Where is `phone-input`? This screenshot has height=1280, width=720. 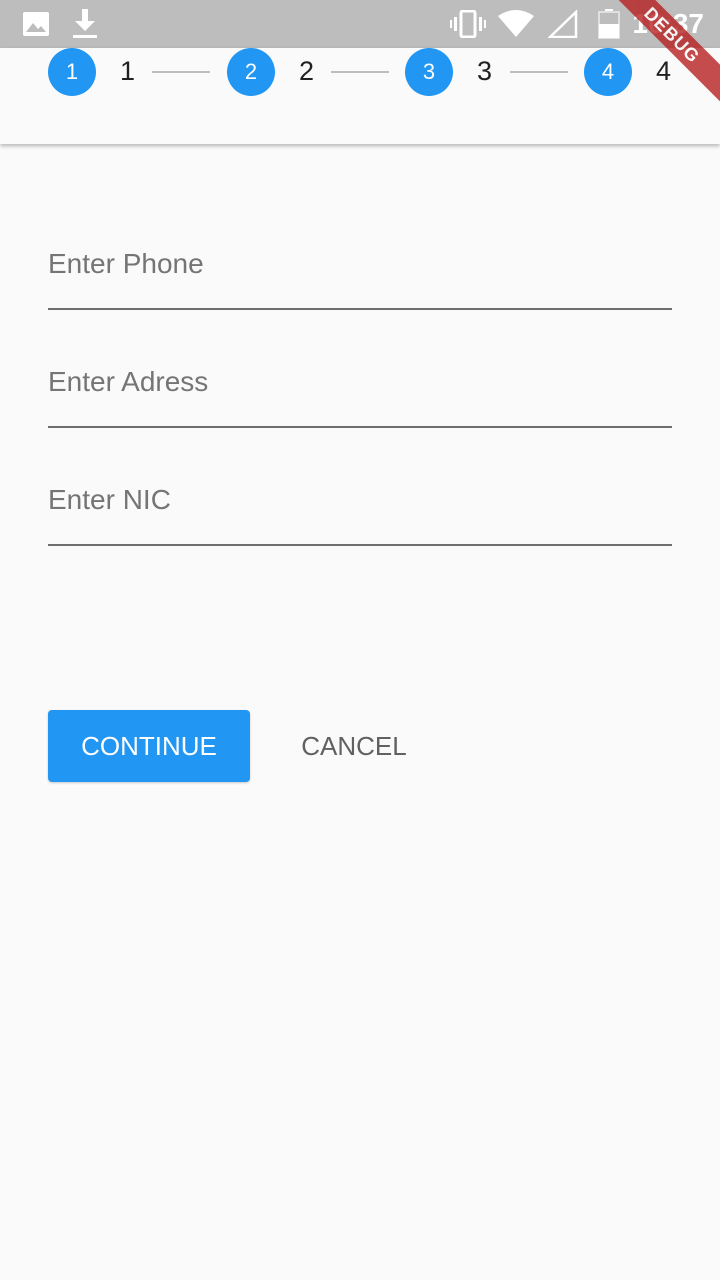 phone-input is located at coordinates (360, 264).